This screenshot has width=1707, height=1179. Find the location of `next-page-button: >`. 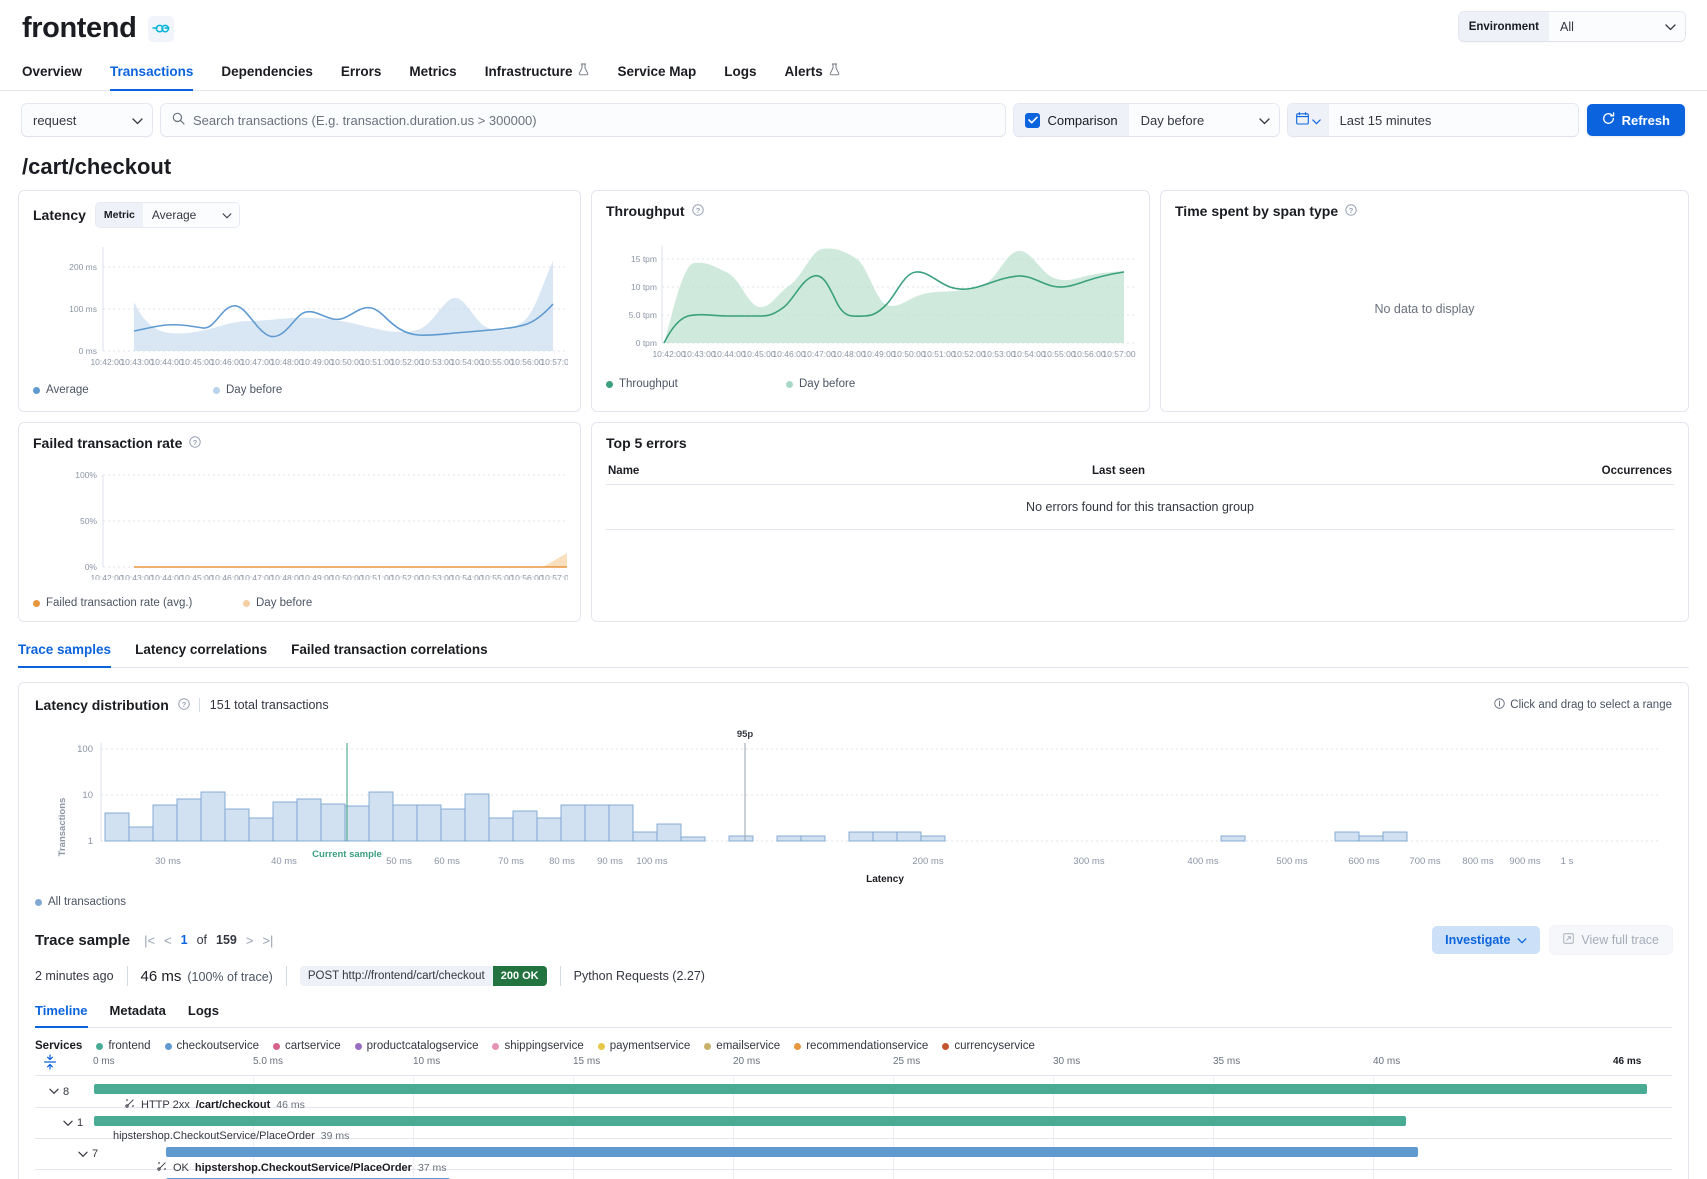

next-page-button: > is located at coordinates (250, 940).